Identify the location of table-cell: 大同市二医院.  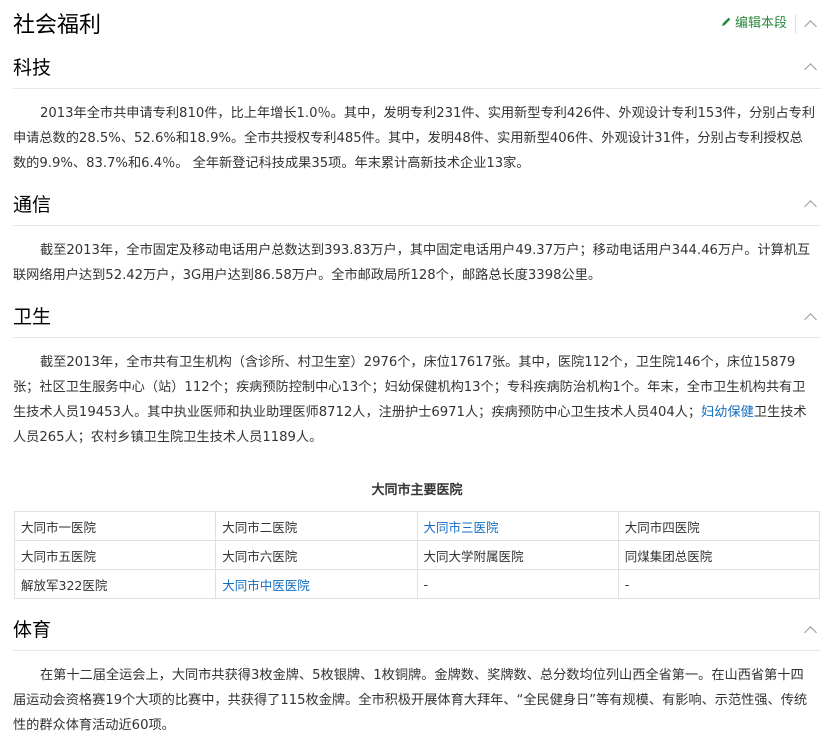
(316, 526).